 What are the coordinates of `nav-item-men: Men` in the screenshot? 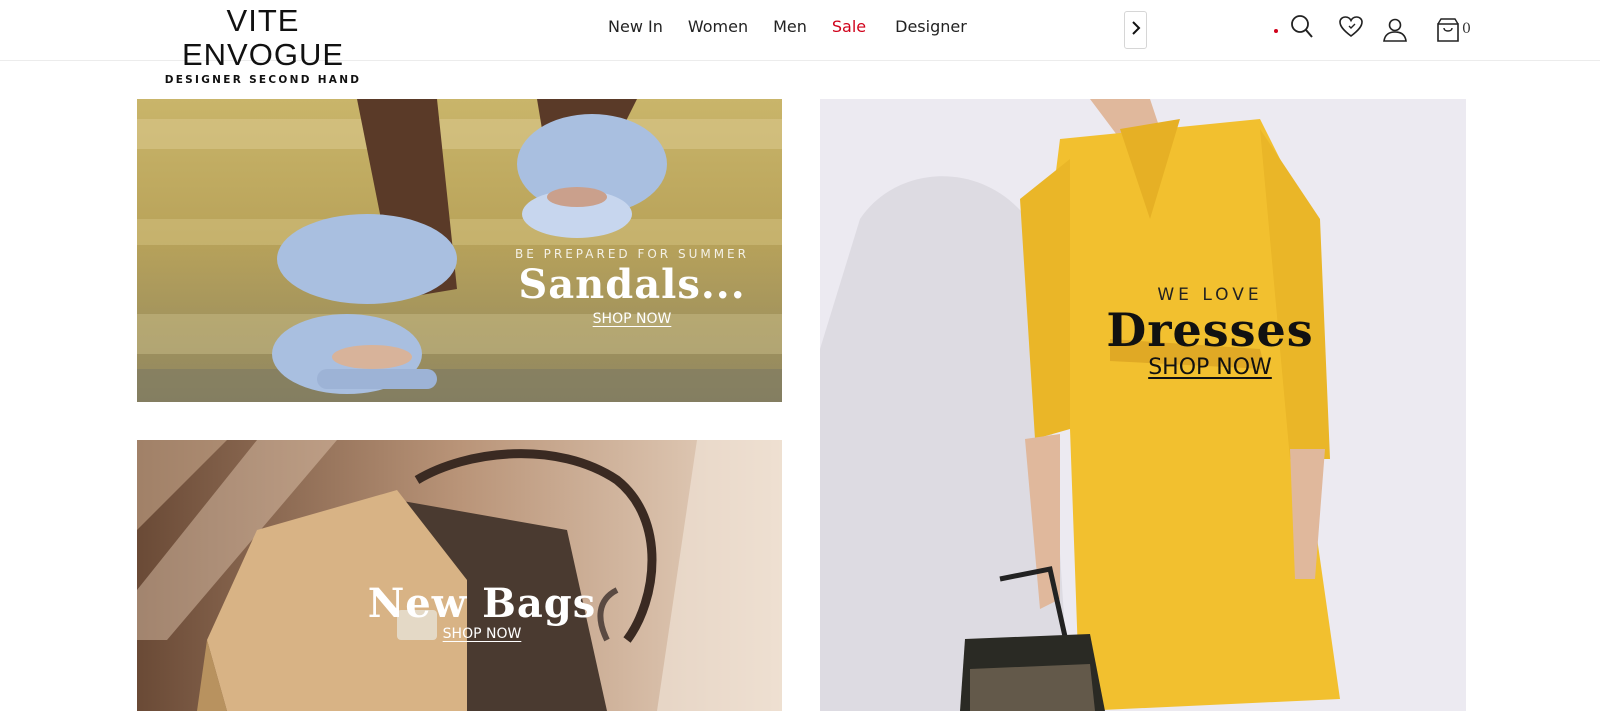 It's located at (790, 26).